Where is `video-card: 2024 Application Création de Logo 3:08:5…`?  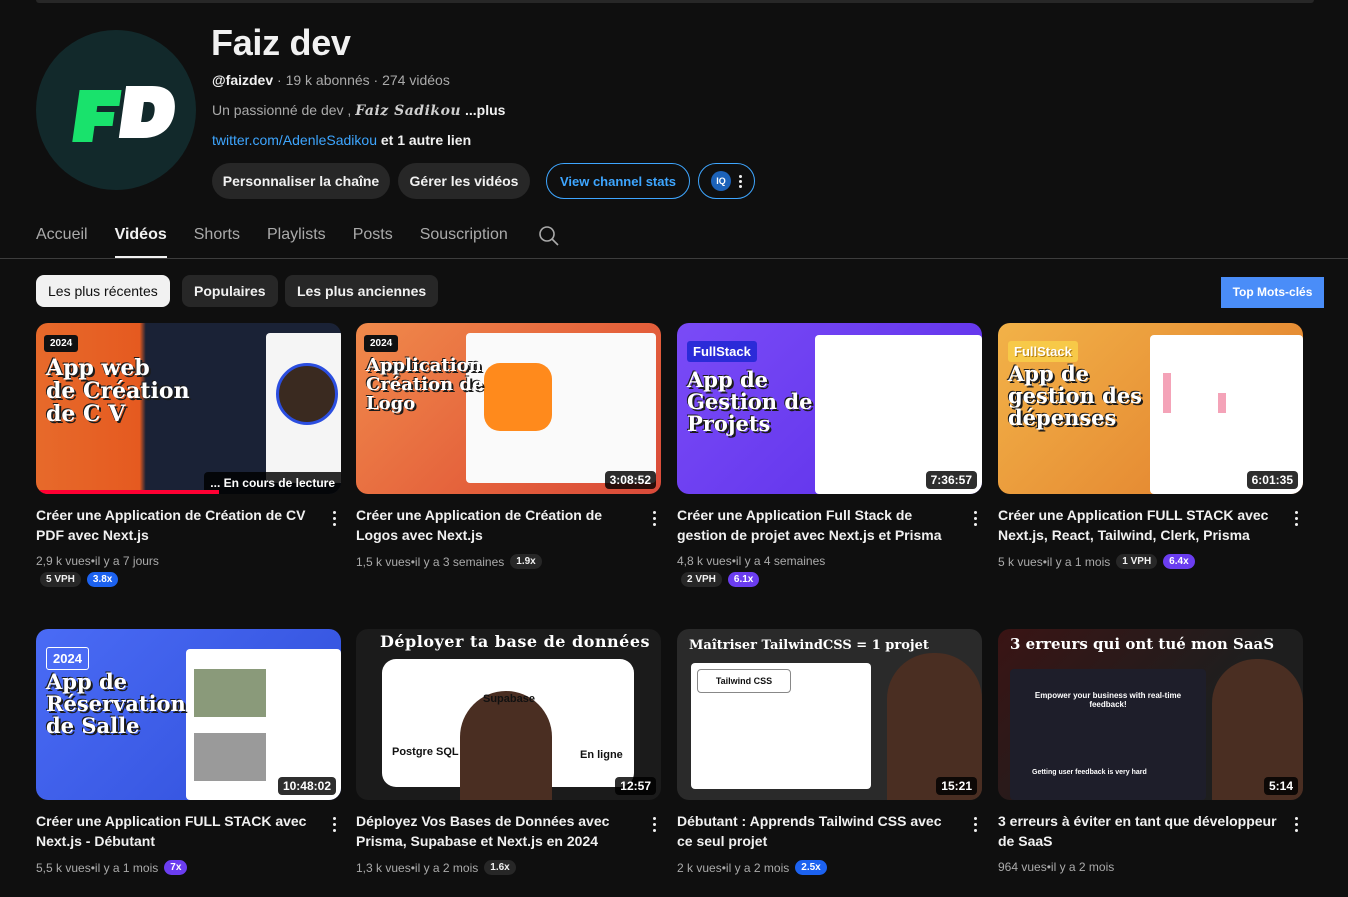
video-card: 2024 Application Création de Logo 3:08:5… is located at coordinates (508, 446).